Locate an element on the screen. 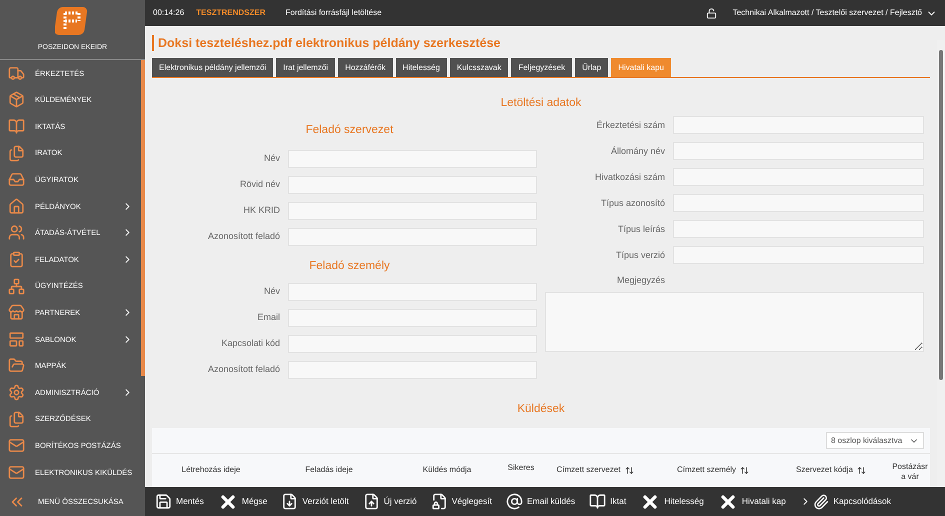  tab: Feljegyzések is located at coordinates (541, 67).